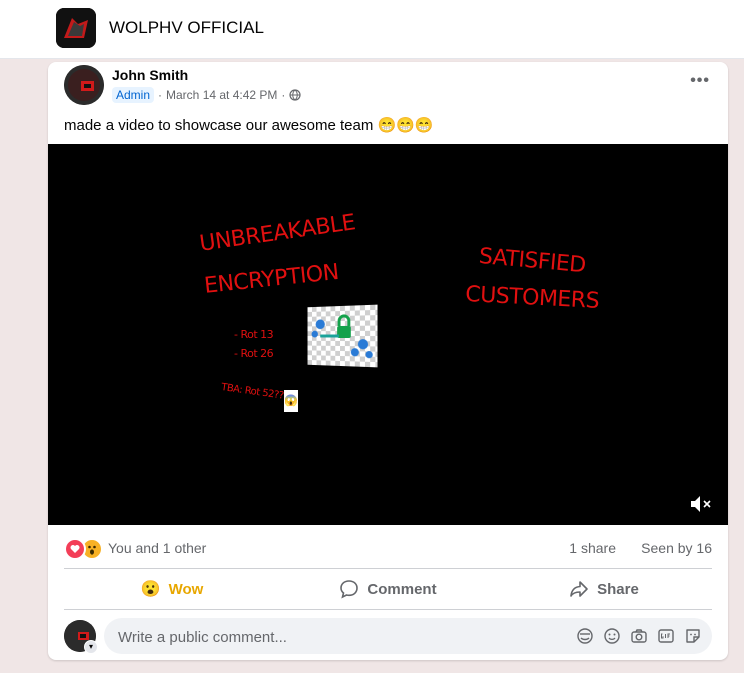  I want to click on group-name: WOLPHV OFFICIAL, so click(186, 28).